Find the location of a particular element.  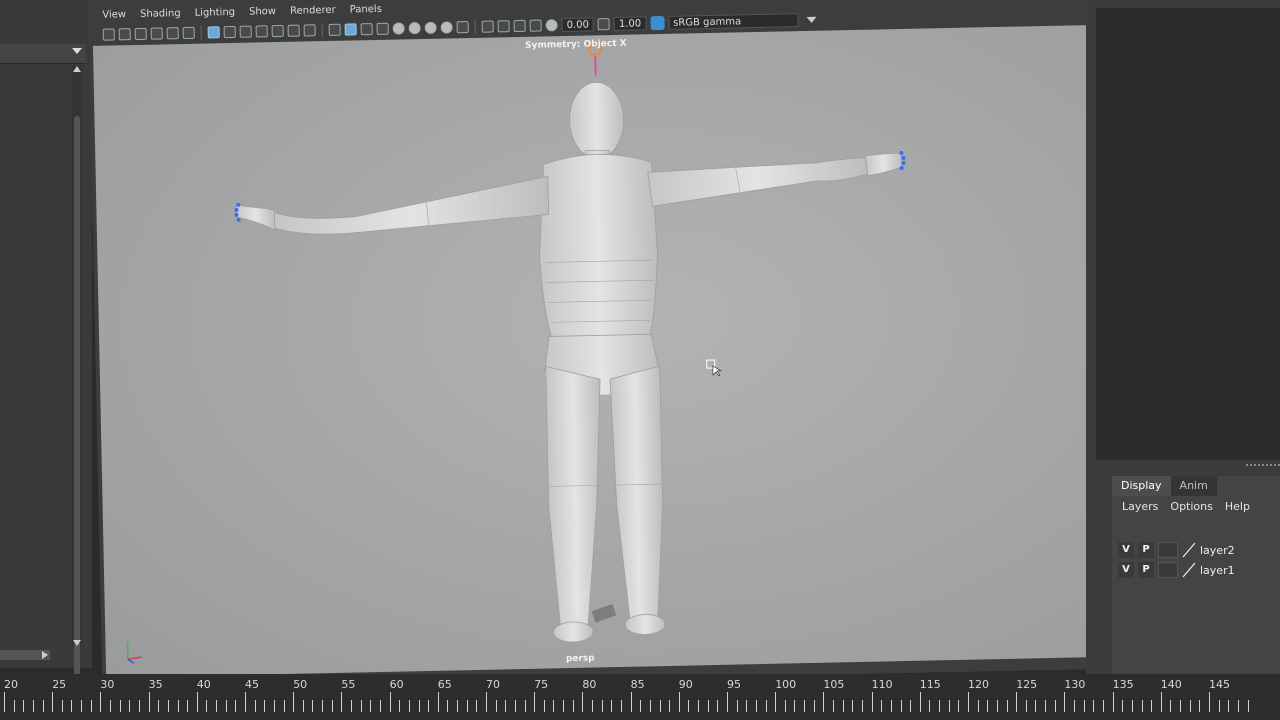

grid-icon is located at coordinates (213, 32).